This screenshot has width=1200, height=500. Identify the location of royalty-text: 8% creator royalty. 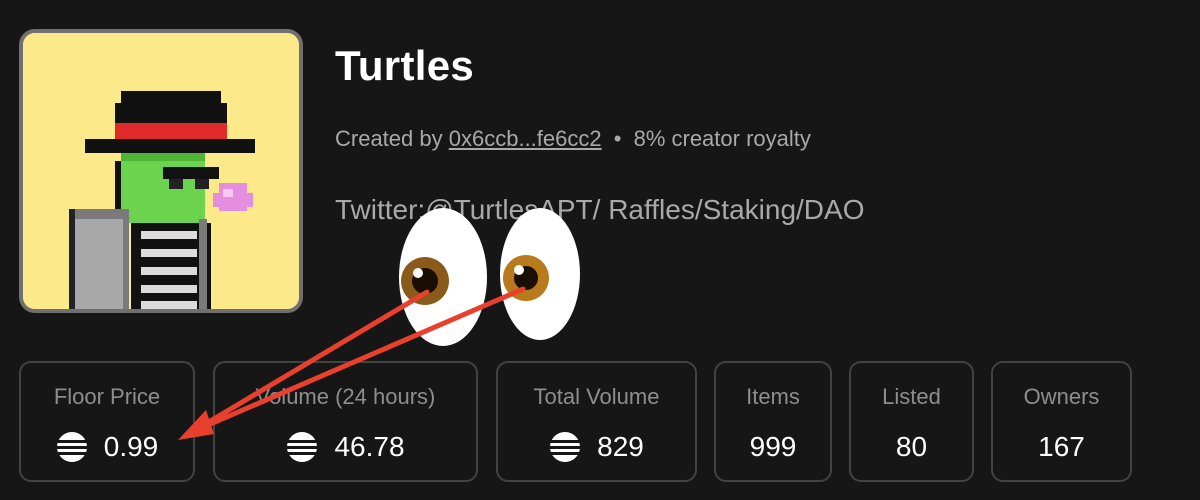
(722, 138).